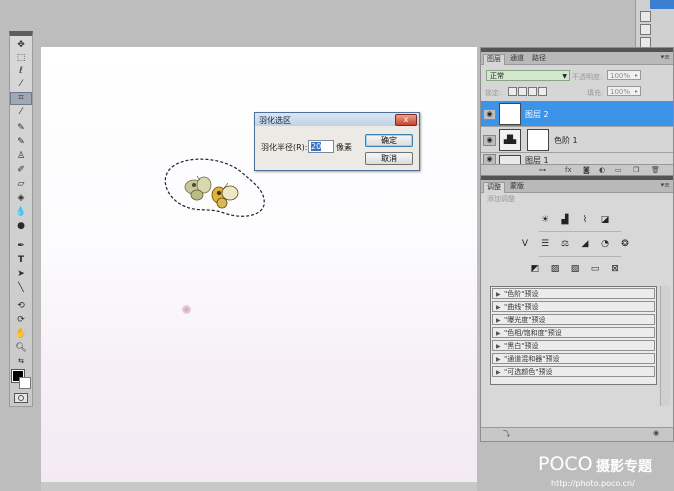 This screenshot has height=491, width=674. Describe the element at coordinates (21, 84) in the screenshot. I see `magic-wand-icon: ⁄` at that location.